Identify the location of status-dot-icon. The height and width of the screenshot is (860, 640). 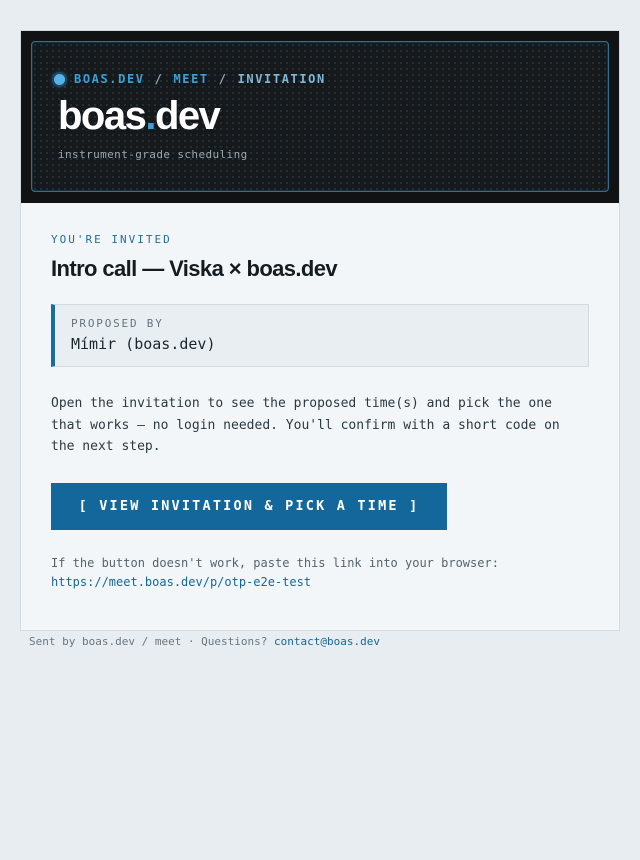
(59, 79).